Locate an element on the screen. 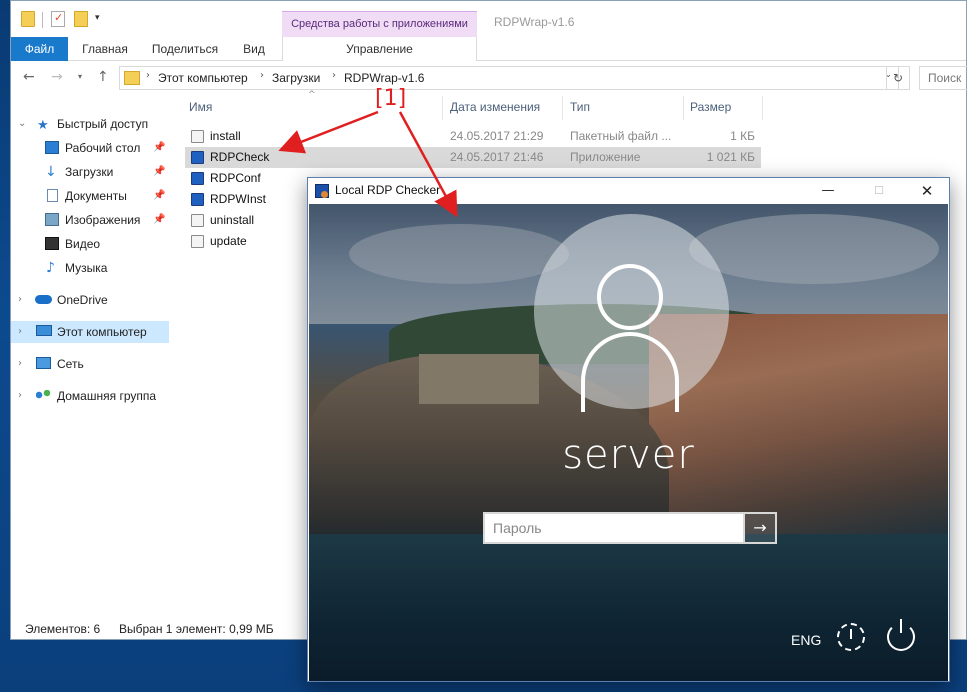 This screenshot has width=967, height=692. breadcrumb-rdpwrap: RDPWrap-v1.6 is located at coordinates (384, 78).